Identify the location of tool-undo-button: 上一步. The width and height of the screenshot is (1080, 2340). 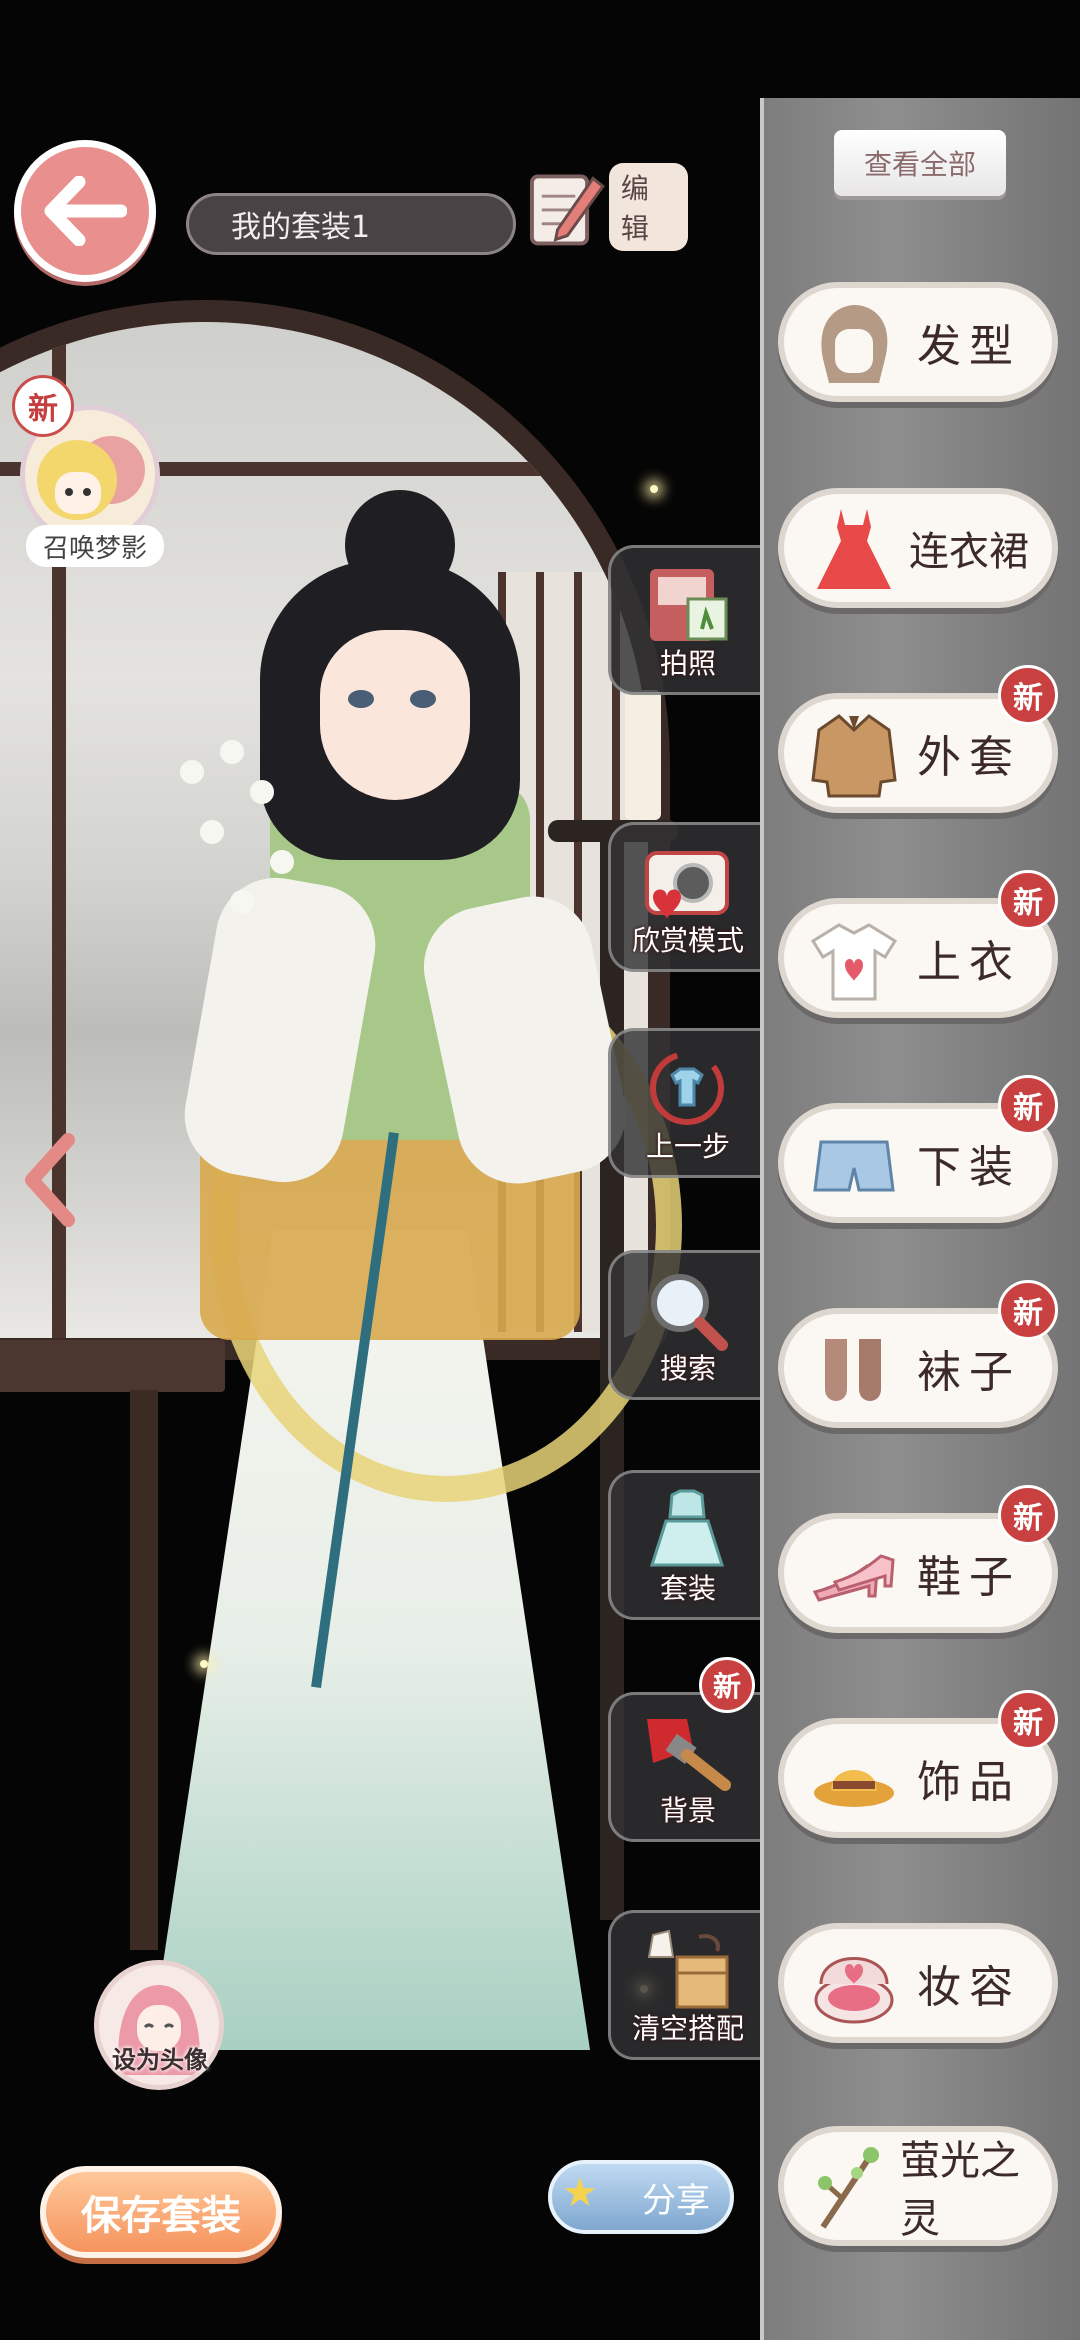
(685, 1103).